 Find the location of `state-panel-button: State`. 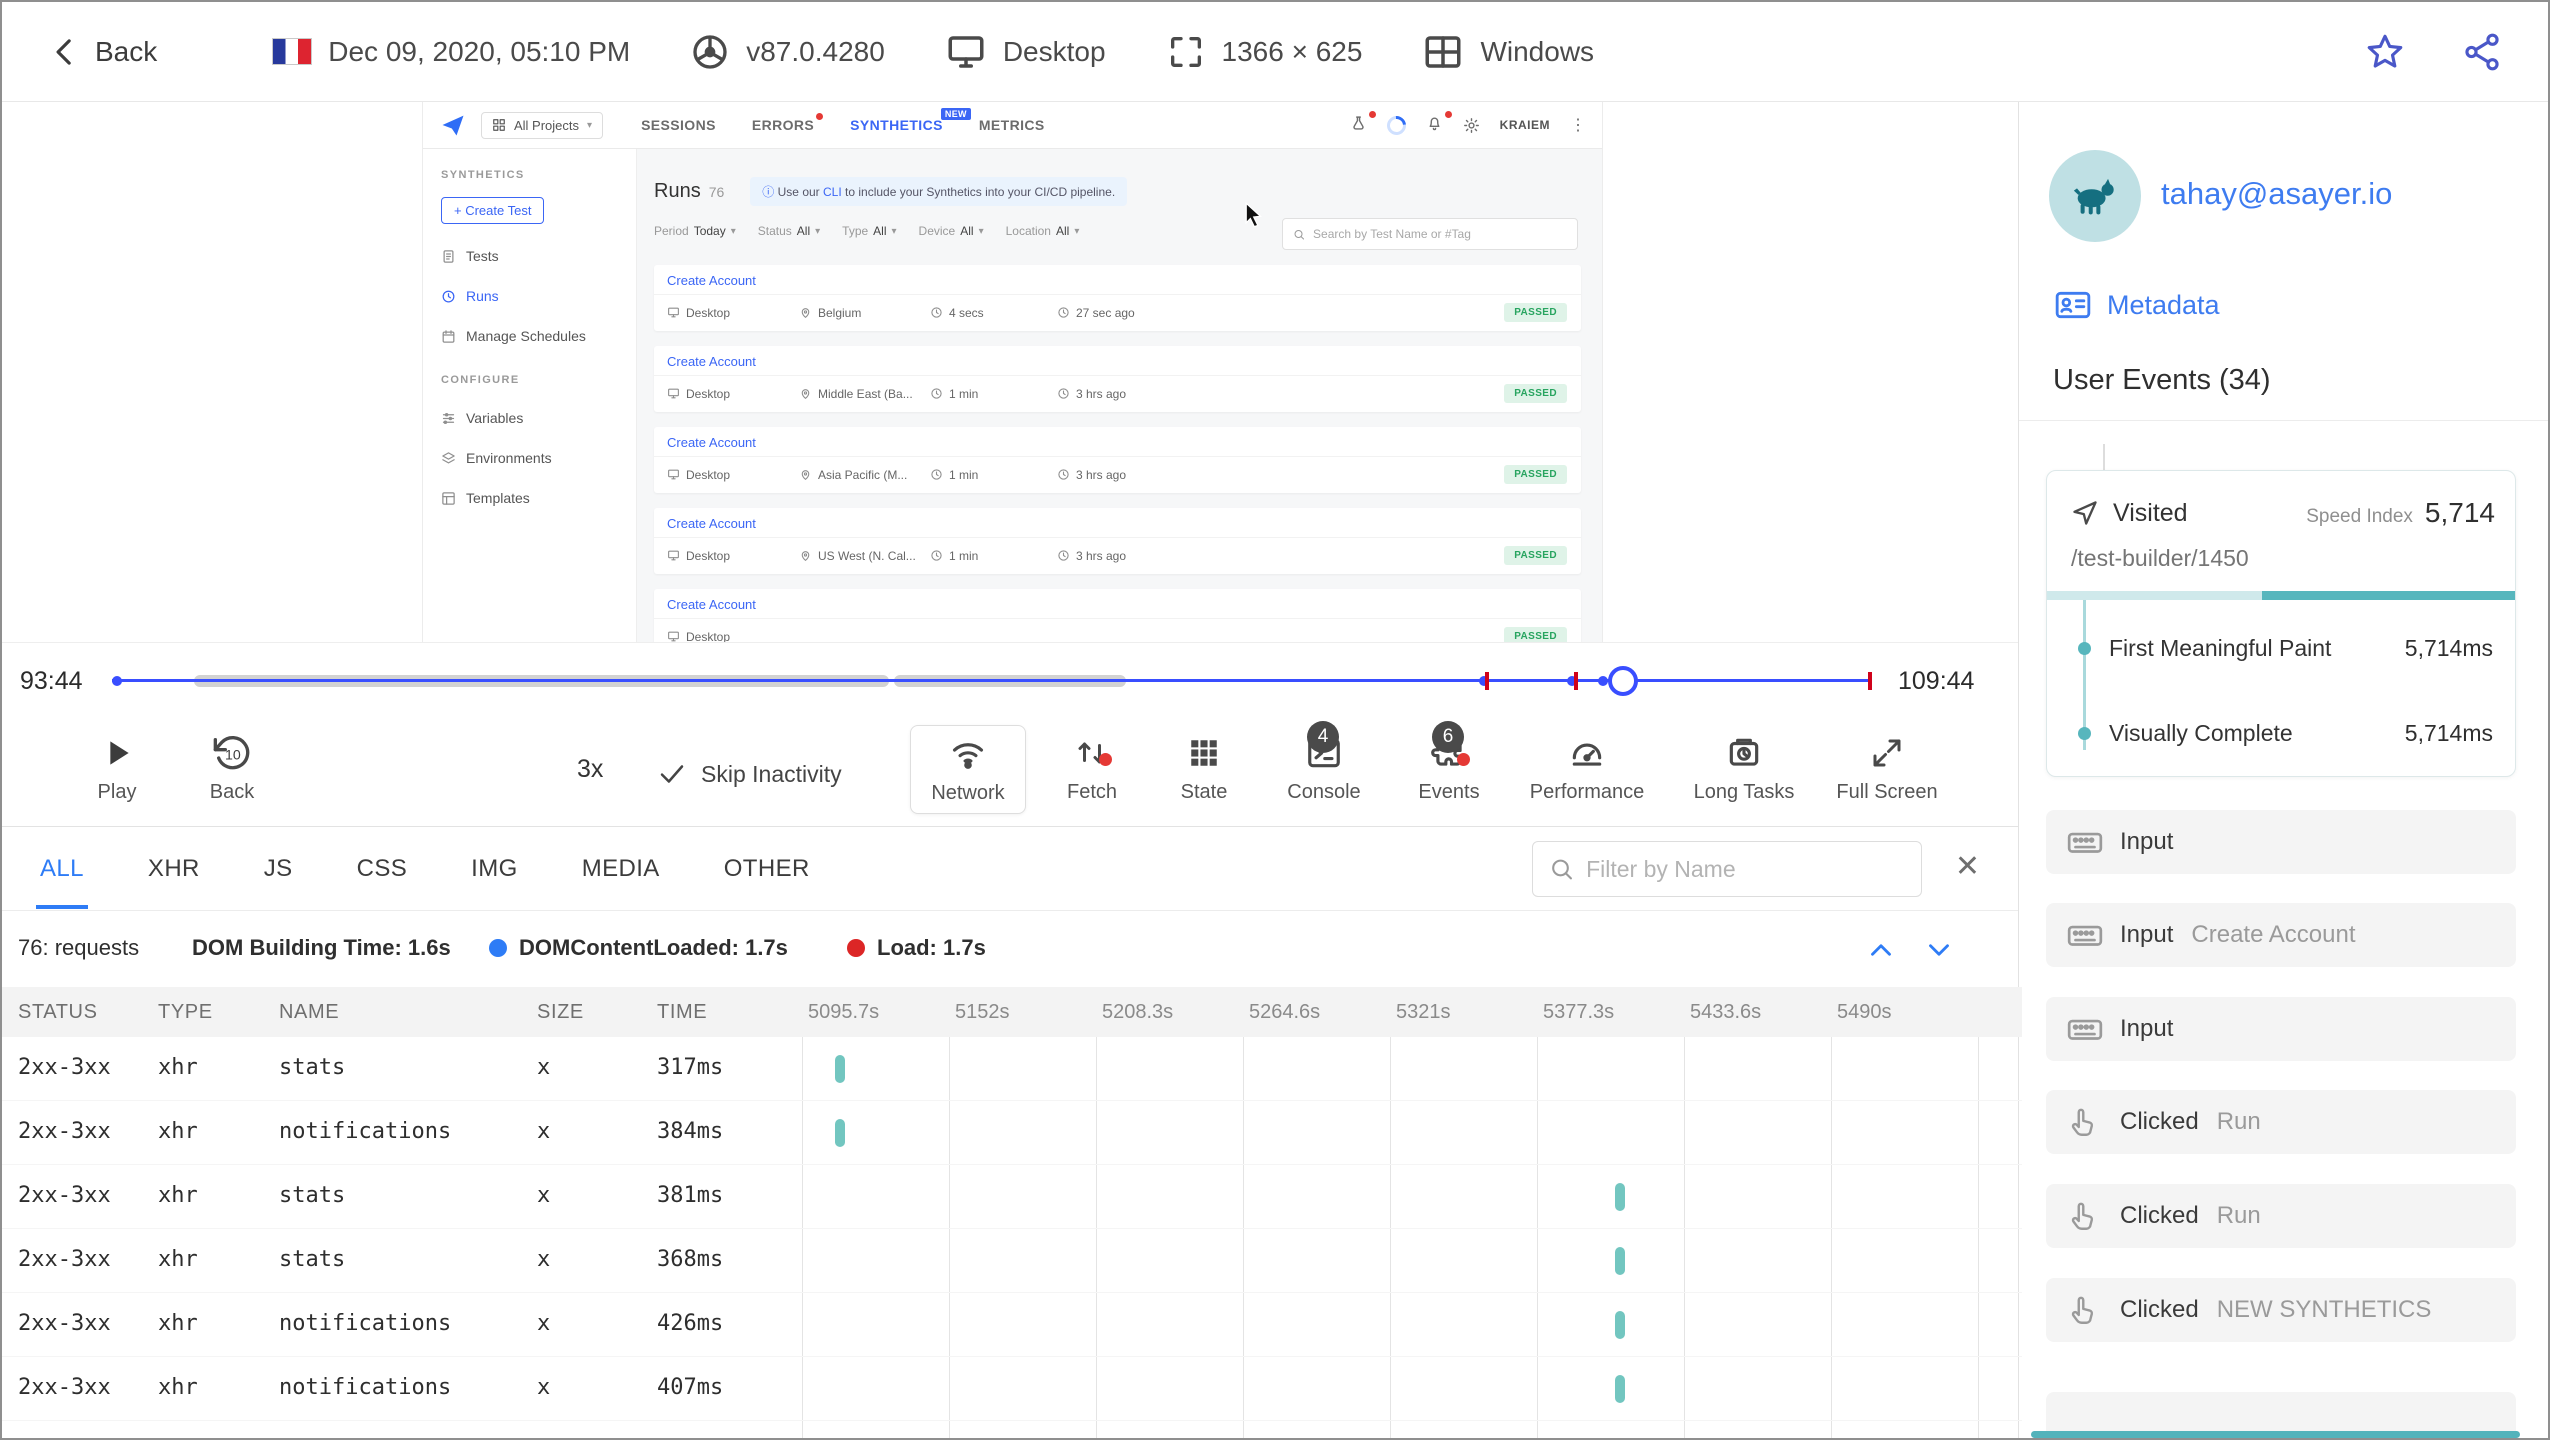

state-panel-button: State is located at coordinates (1204, 767).